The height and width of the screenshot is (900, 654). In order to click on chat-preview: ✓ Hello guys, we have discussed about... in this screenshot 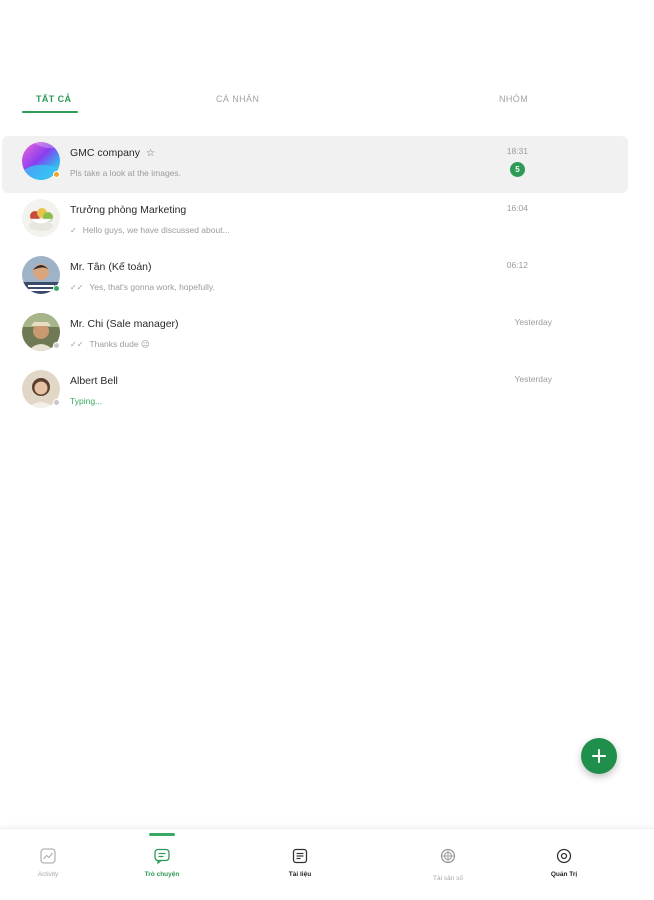, I will do `click(150, 230)`.